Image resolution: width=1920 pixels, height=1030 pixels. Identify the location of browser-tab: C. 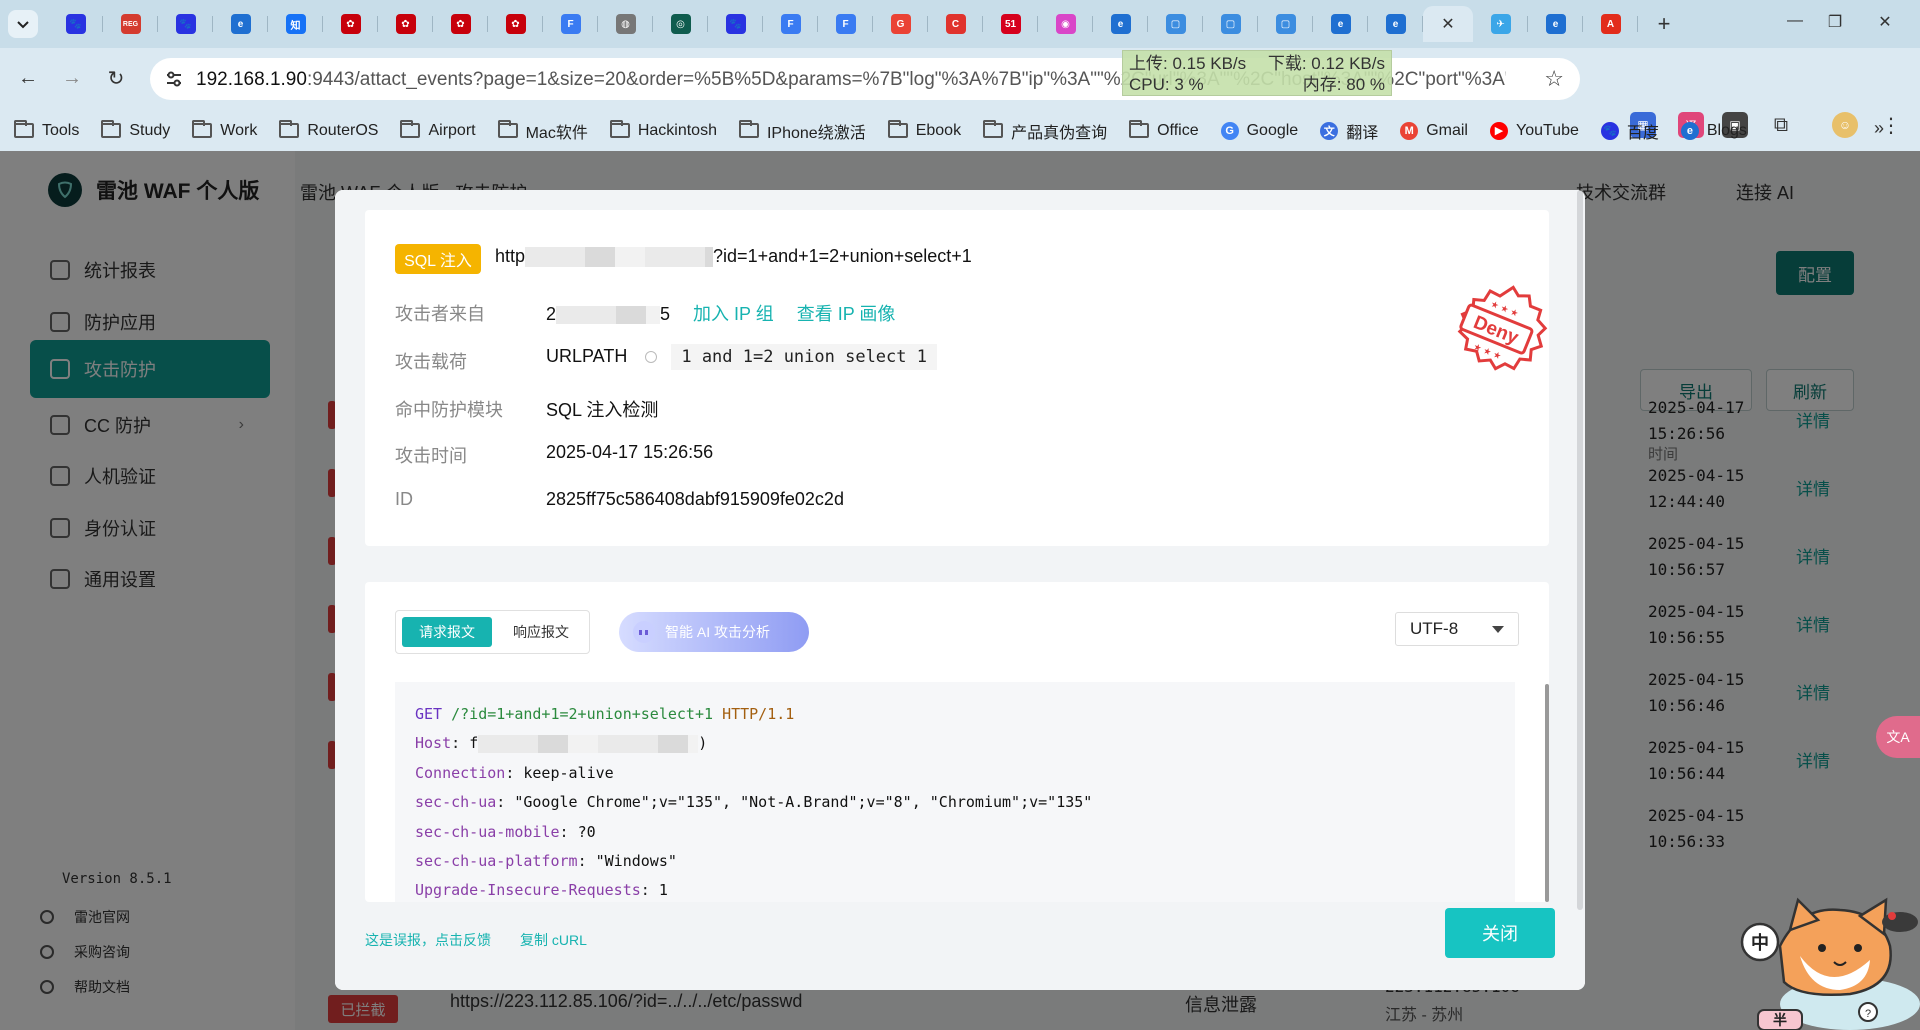
(955, 24).